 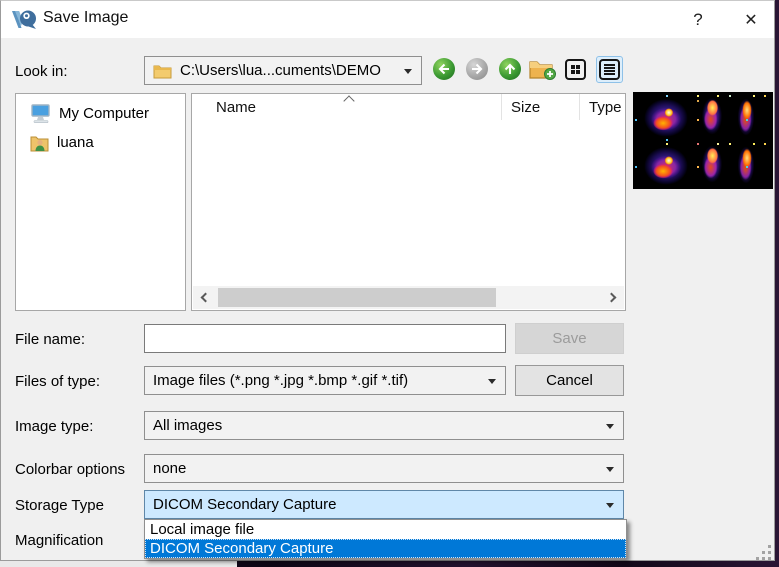 What do you see at coordinates (349, 101) in the screenshot?
I see `sort-ascending-icon` at bounding box center [349, 101].